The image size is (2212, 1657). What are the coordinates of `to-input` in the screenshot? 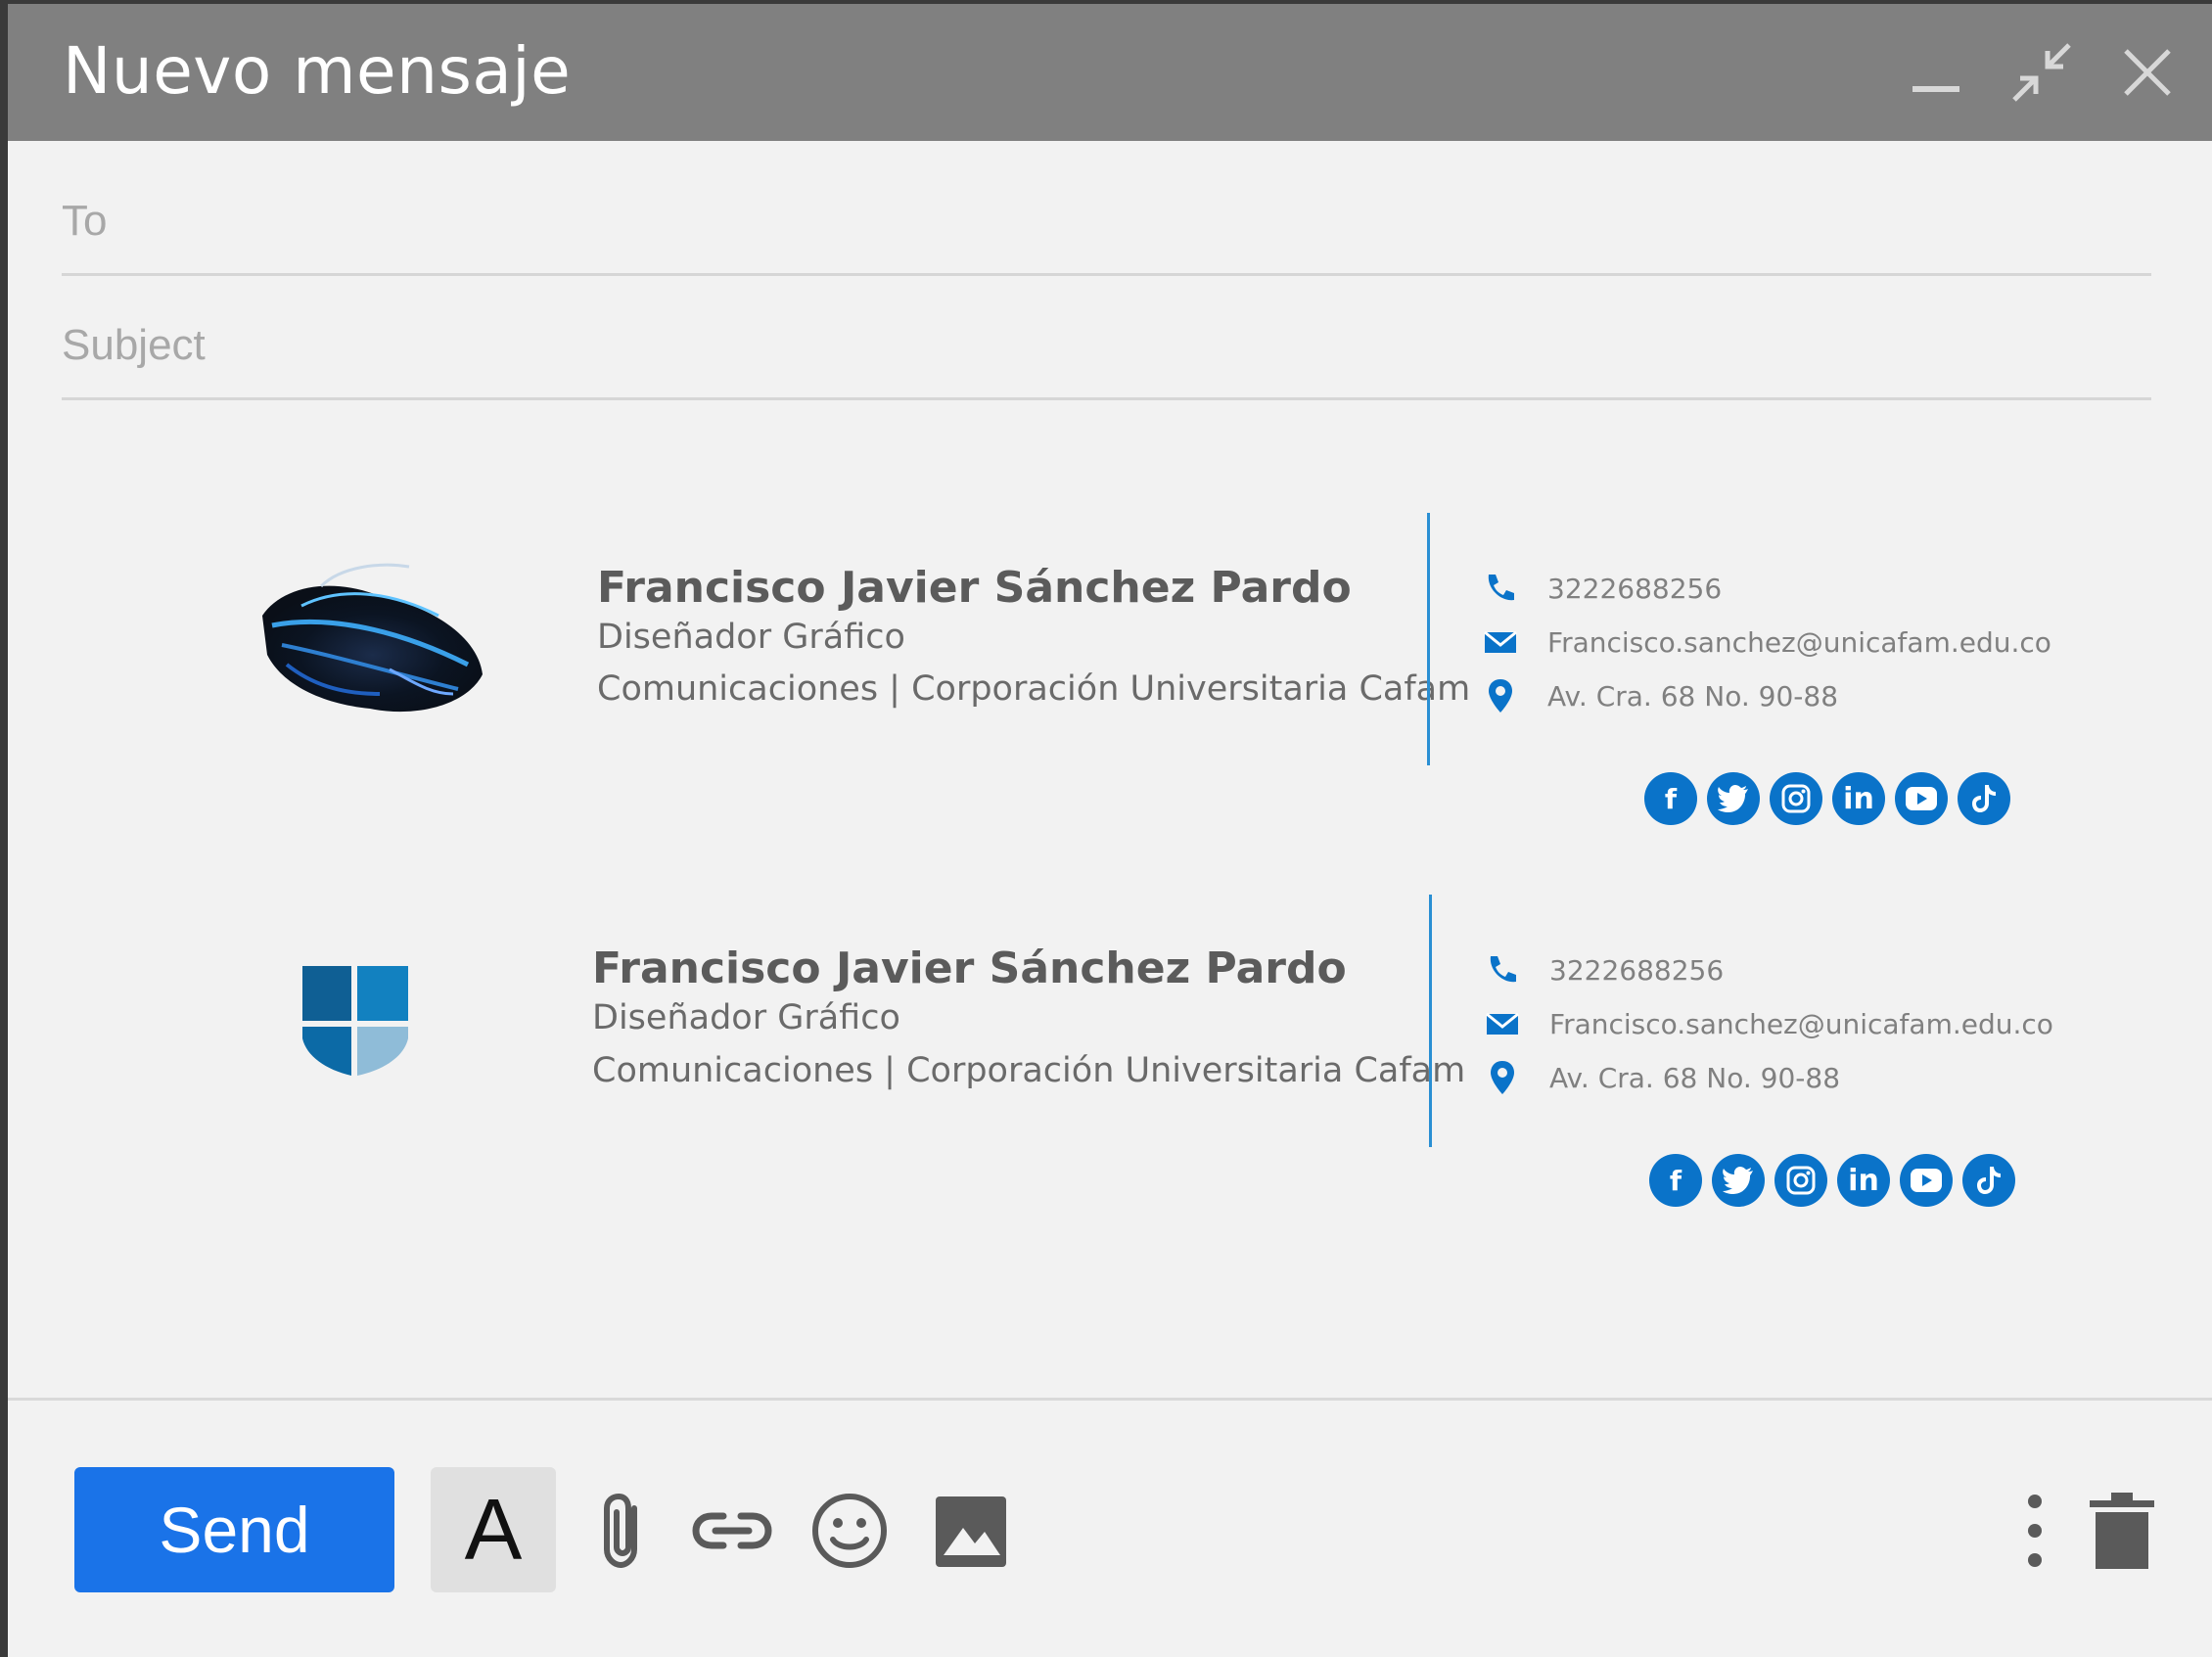 It's located at (1106, 222).